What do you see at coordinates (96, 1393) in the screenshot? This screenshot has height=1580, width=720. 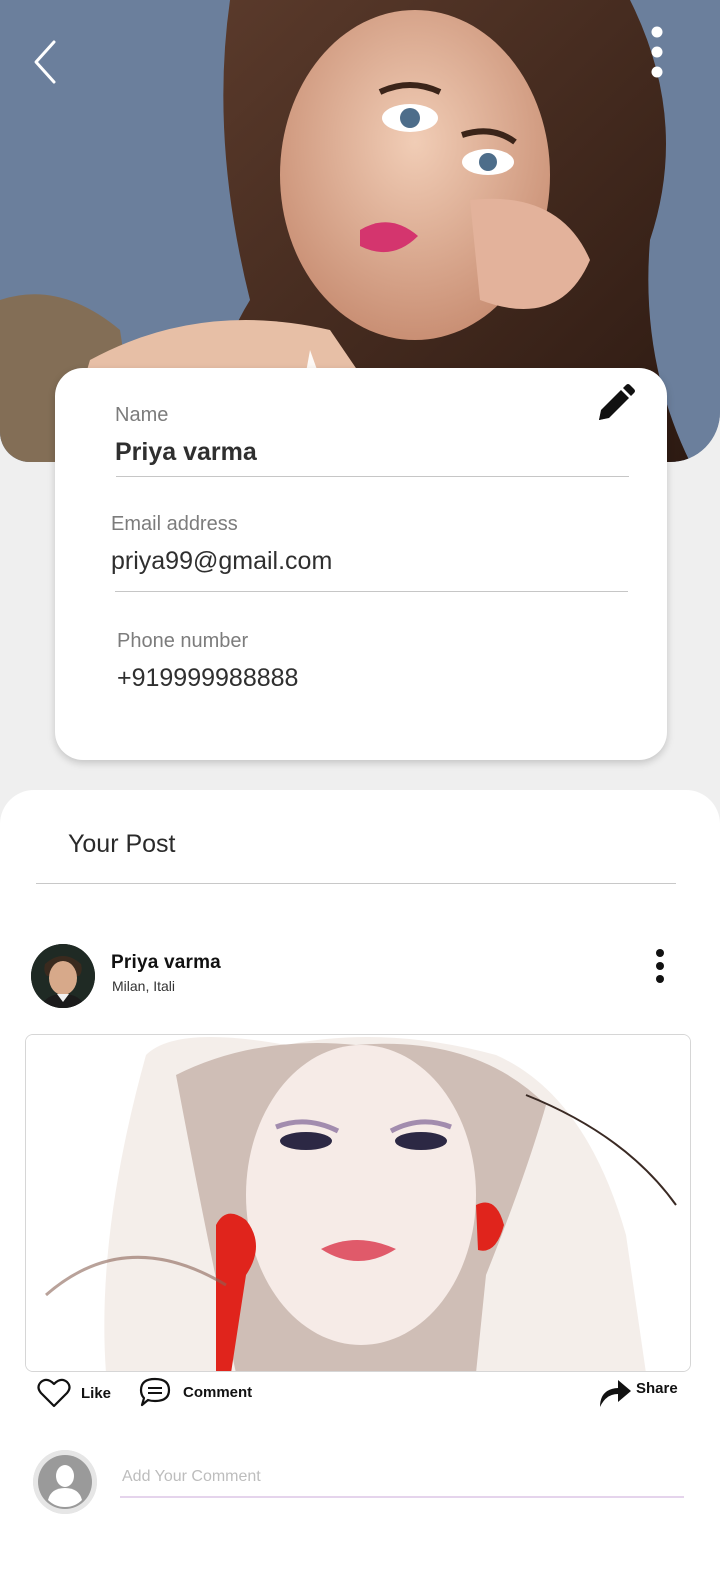 I see `like-label: Like` at bounding box center [96, 1393].